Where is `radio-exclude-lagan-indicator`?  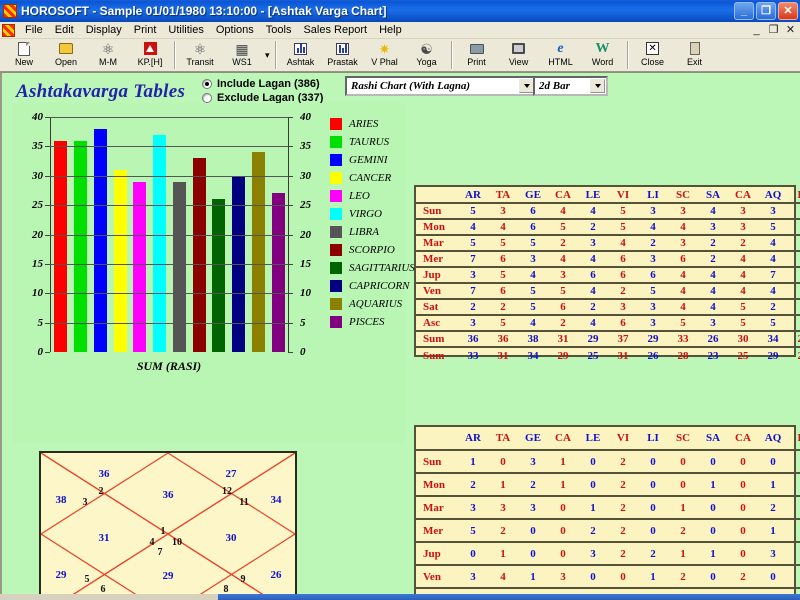 radio-exclude-lagan-indicator is located at coordinates (207, 98).